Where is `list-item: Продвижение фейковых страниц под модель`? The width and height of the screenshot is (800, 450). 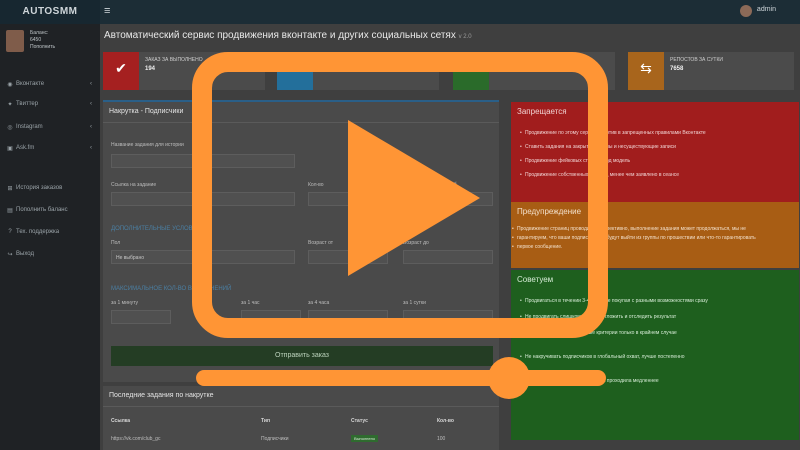
list-item: Продвижение фейковых страниц под модель is located at coordinates (575, 161).